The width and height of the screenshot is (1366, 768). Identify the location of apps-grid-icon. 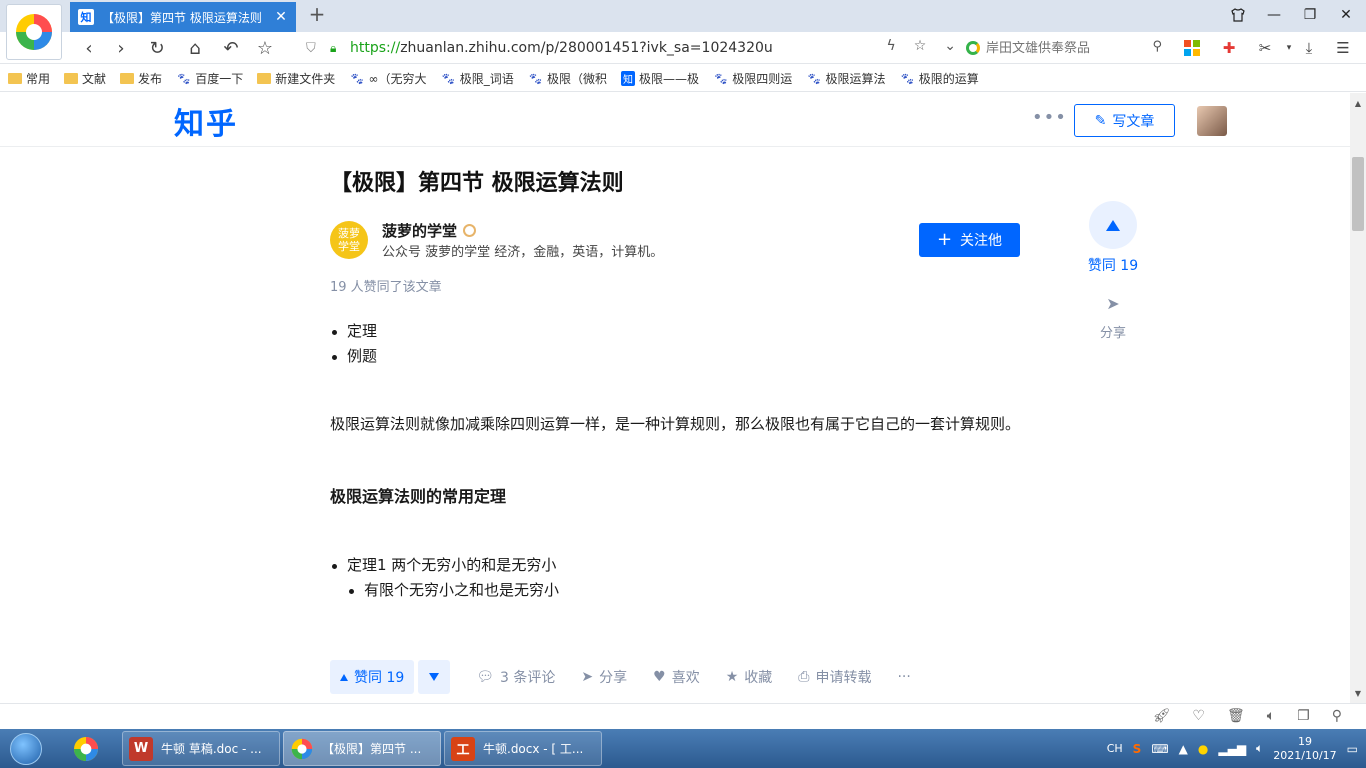
(1192, 48).